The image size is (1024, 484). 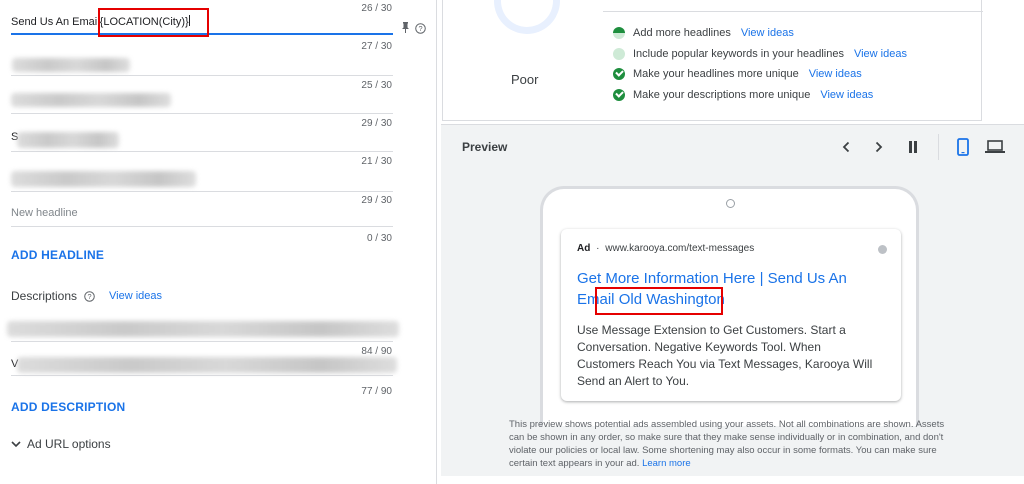 What do you see at coordinates (69, 444) in the screenshot?
I see `ad-url-options-label: Ad URL options` at bounding box center [69, 444].